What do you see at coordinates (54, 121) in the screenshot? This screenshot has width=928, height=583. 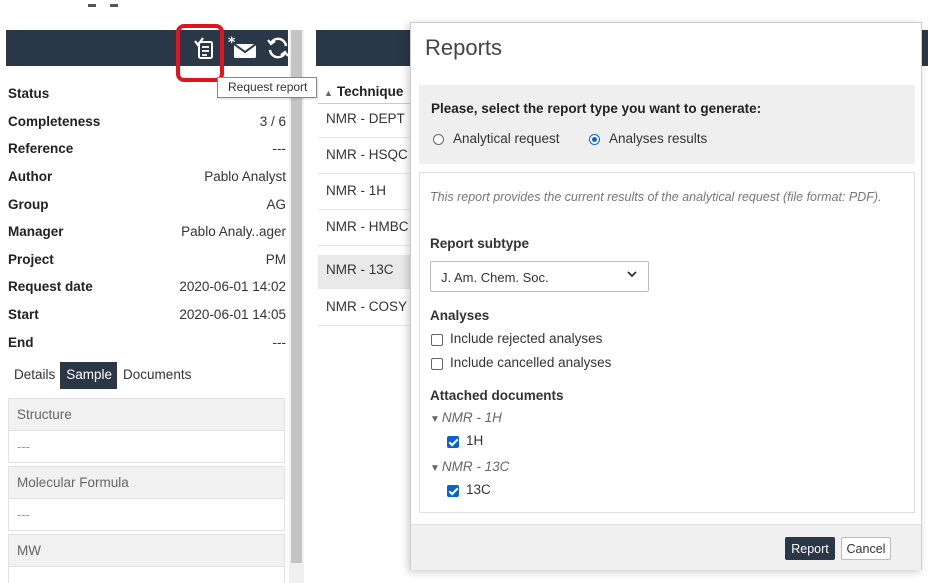 I see `prop-label: Completeness` at bounding box center [54, 121].